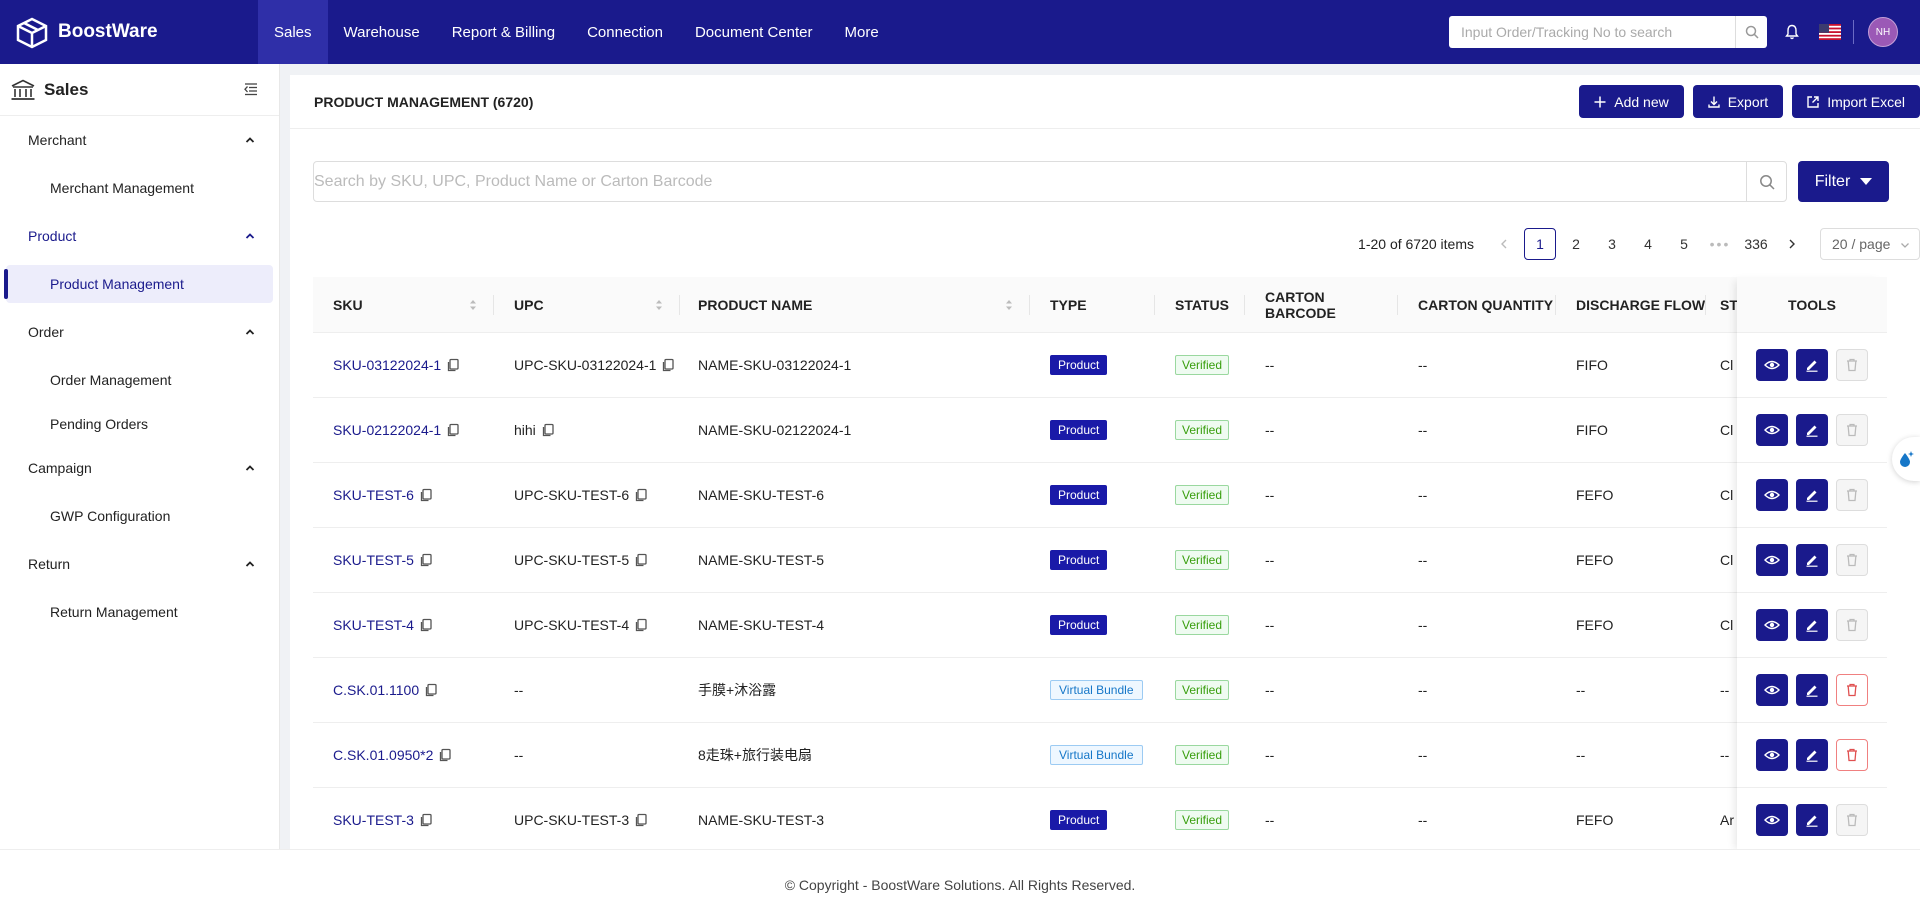 Image resolution: width=1920 pixels, height=919 pixels. I want to click on col-header-label: DISCHARGE FLOW, so click(1641, 304).